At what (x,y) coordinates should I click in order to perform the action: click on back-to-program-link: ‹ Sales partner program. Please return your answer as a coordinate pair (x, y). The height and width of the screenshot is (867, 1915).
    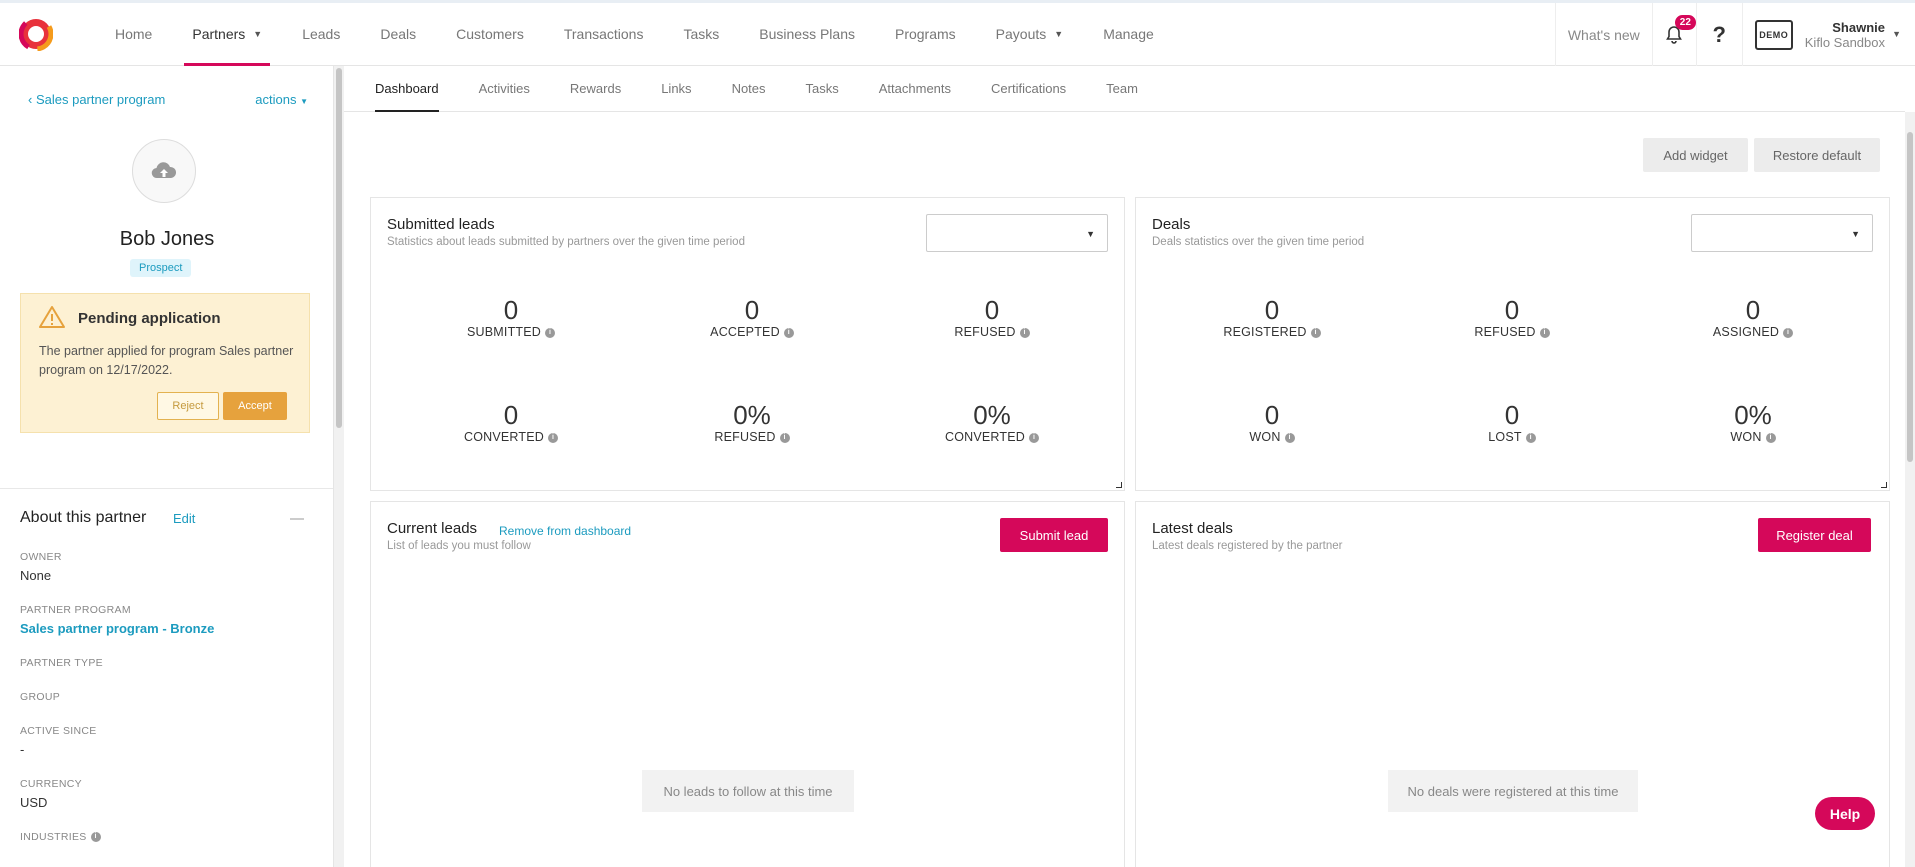
    Looking at the image, I should click on (96, 99).